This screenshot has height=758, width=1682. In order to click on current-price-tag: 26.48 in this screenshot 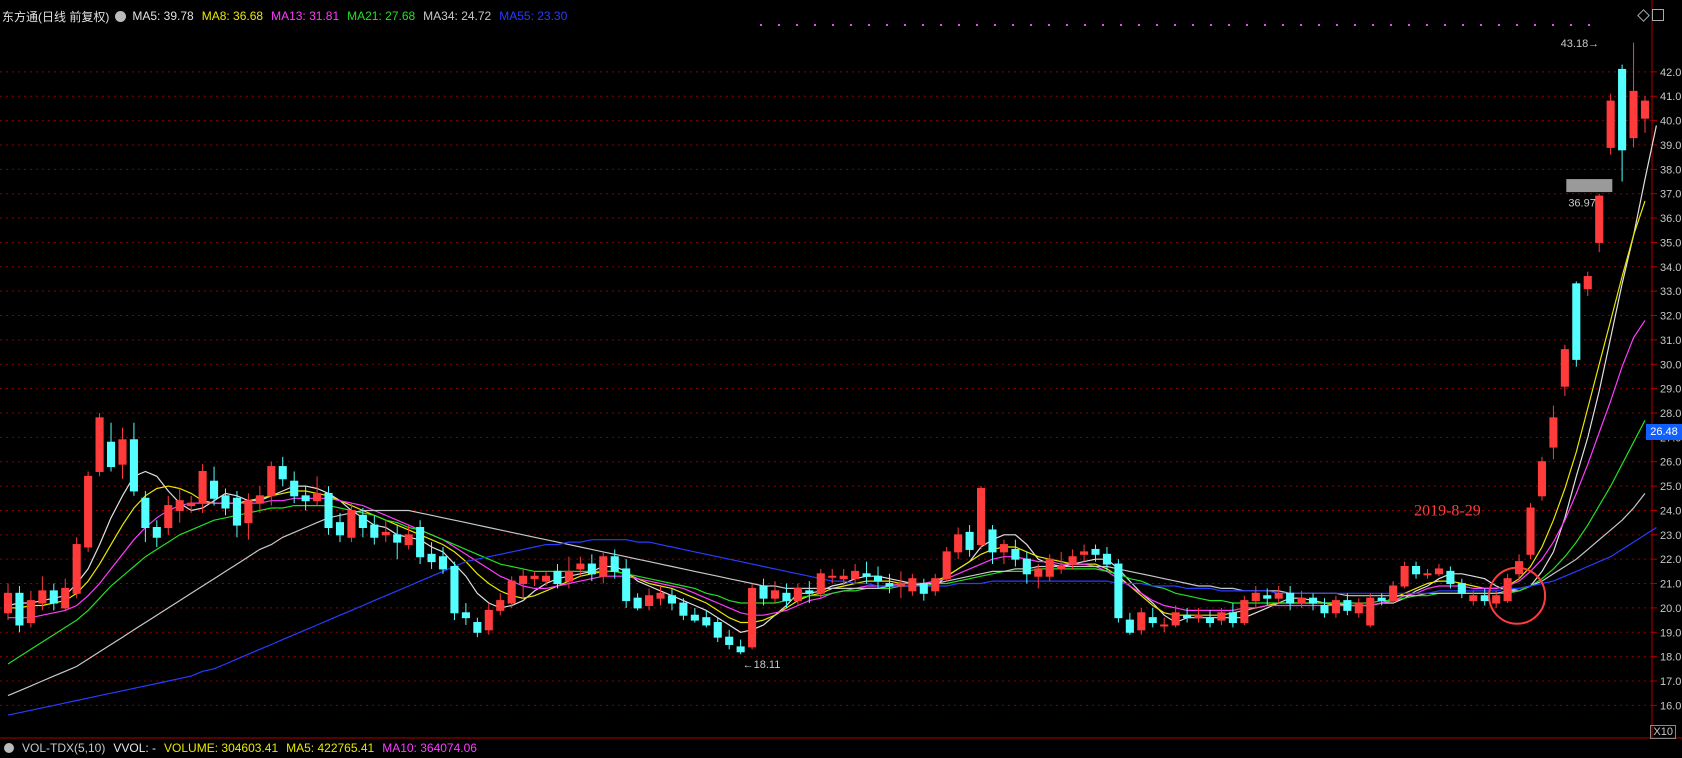, I will do `click(1664, 432)`.